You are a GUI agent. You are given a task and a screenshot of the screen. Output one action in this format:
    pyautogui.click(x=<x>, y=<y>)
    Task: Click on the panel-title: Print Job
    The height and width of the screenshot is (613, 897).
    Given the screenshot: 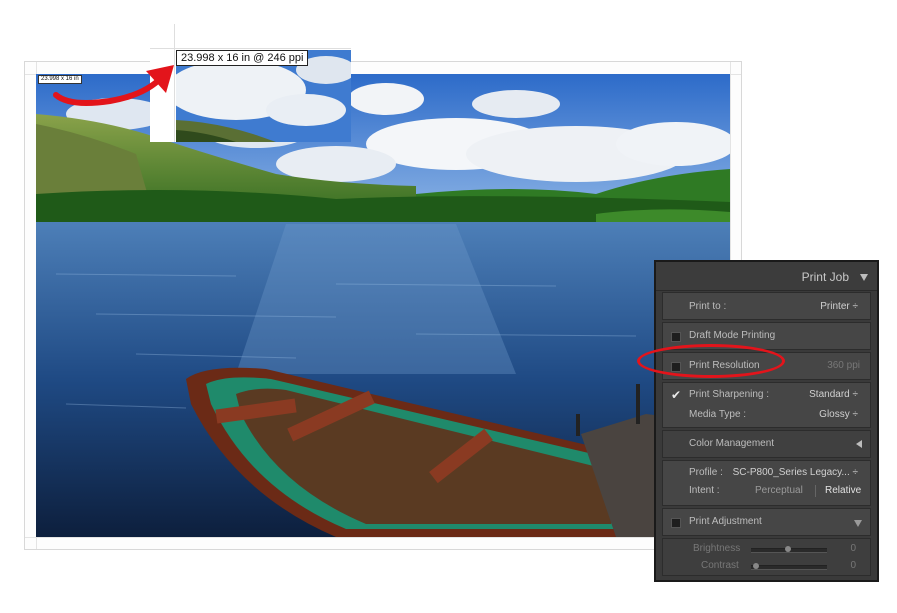 What is the action you would take?
    pyautogui.click(x=825, y=277)
    